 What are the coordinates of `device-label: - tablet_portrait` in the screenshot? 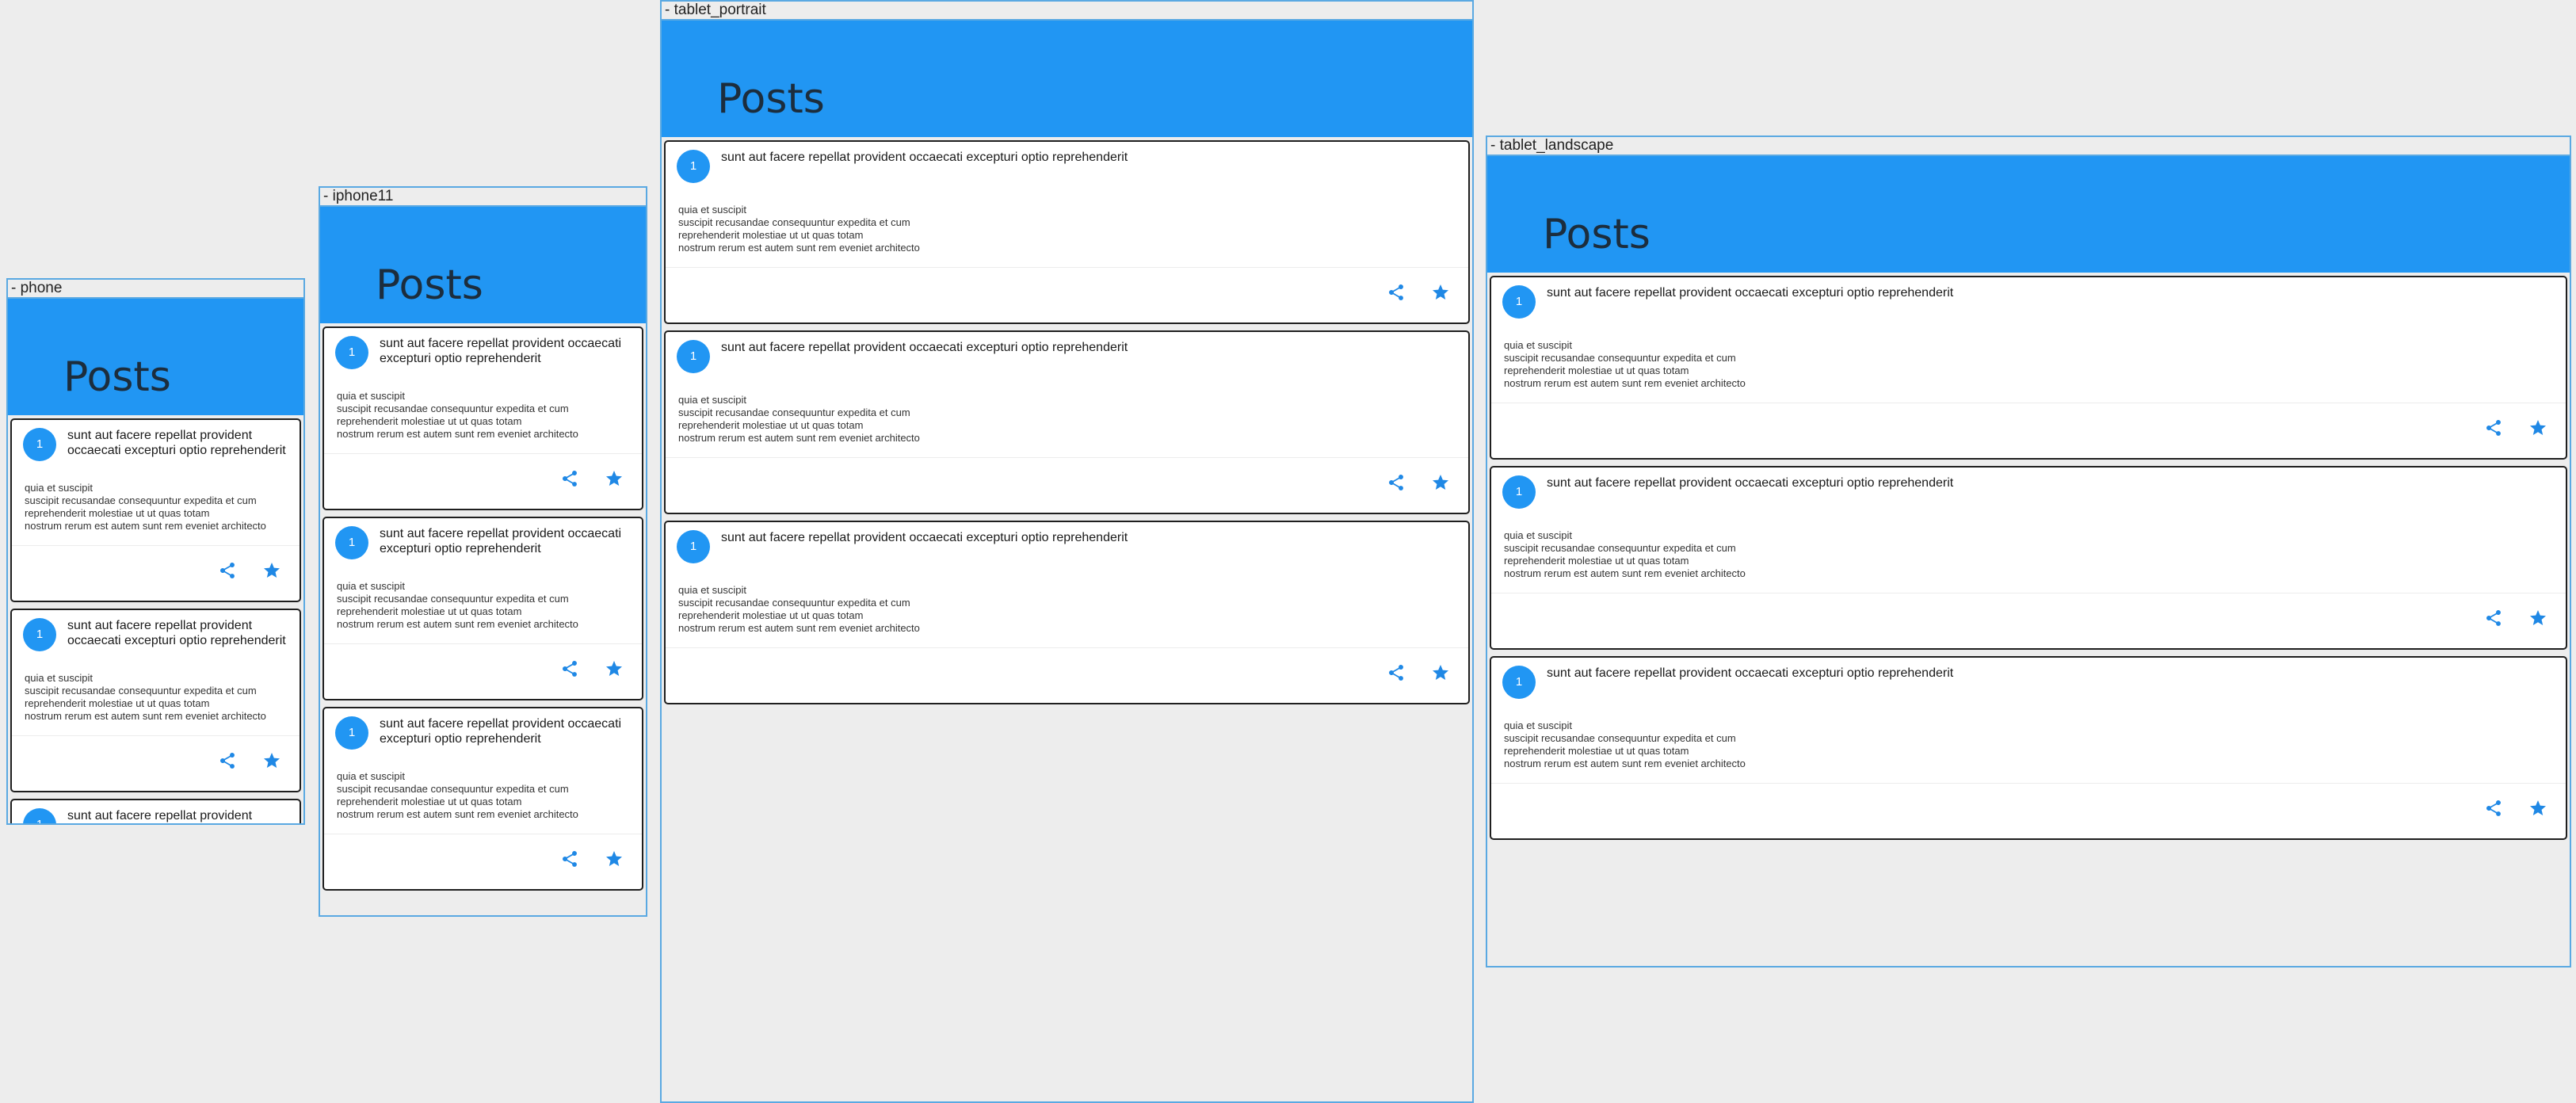 It's located at (1067, 12).